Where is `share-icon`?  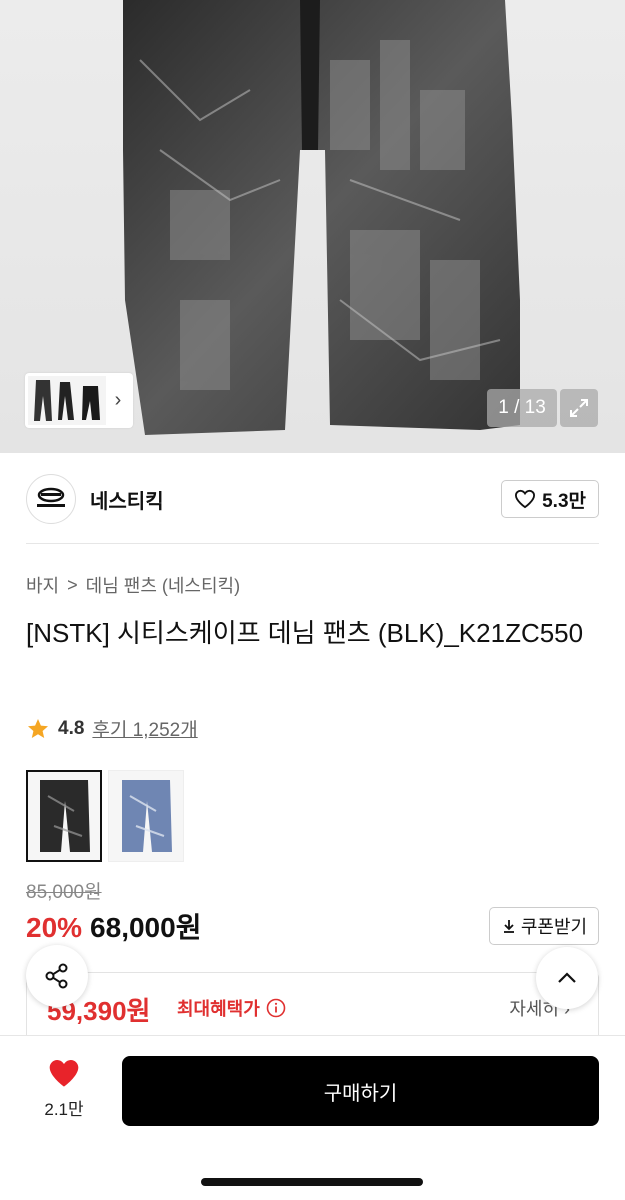
share-icon is located at coordinates (56, 976).